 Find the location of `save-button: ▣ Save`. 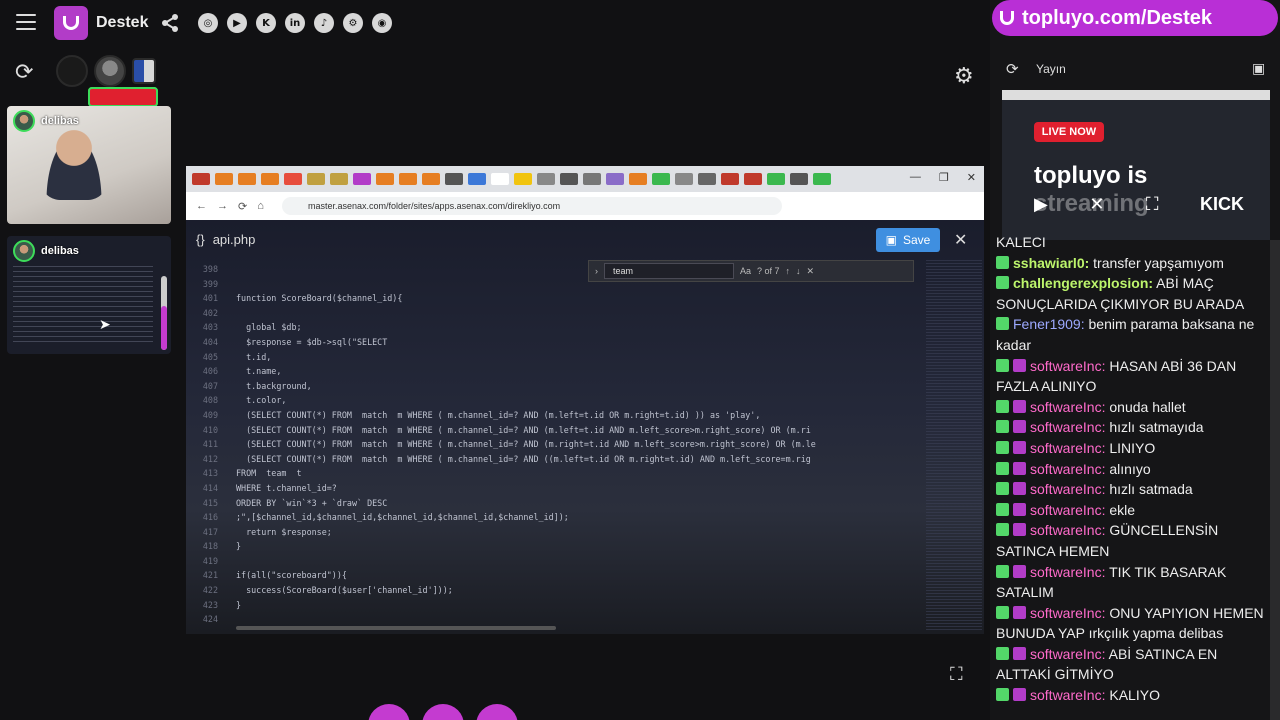

save-button: ▣ Save is located at coordinates (908, 240).